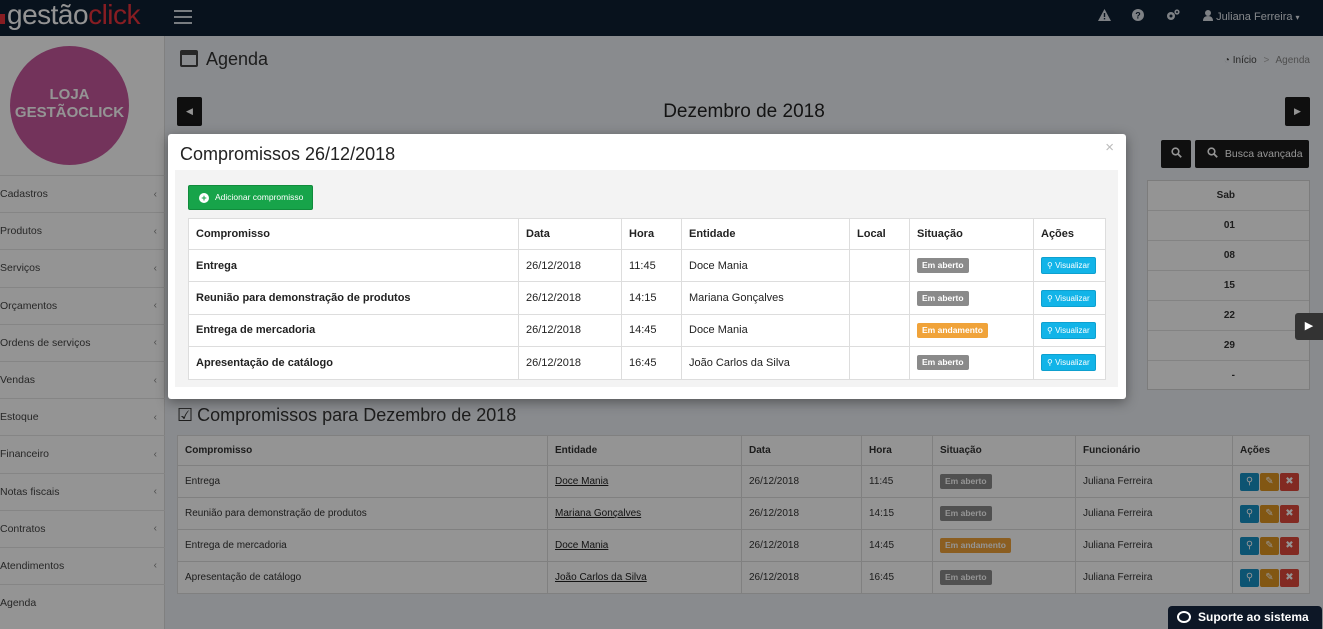  What do you see at coordinates (570, 234) in the screenshot?
I see `column-header: Data` at bounding box center [570, 234].